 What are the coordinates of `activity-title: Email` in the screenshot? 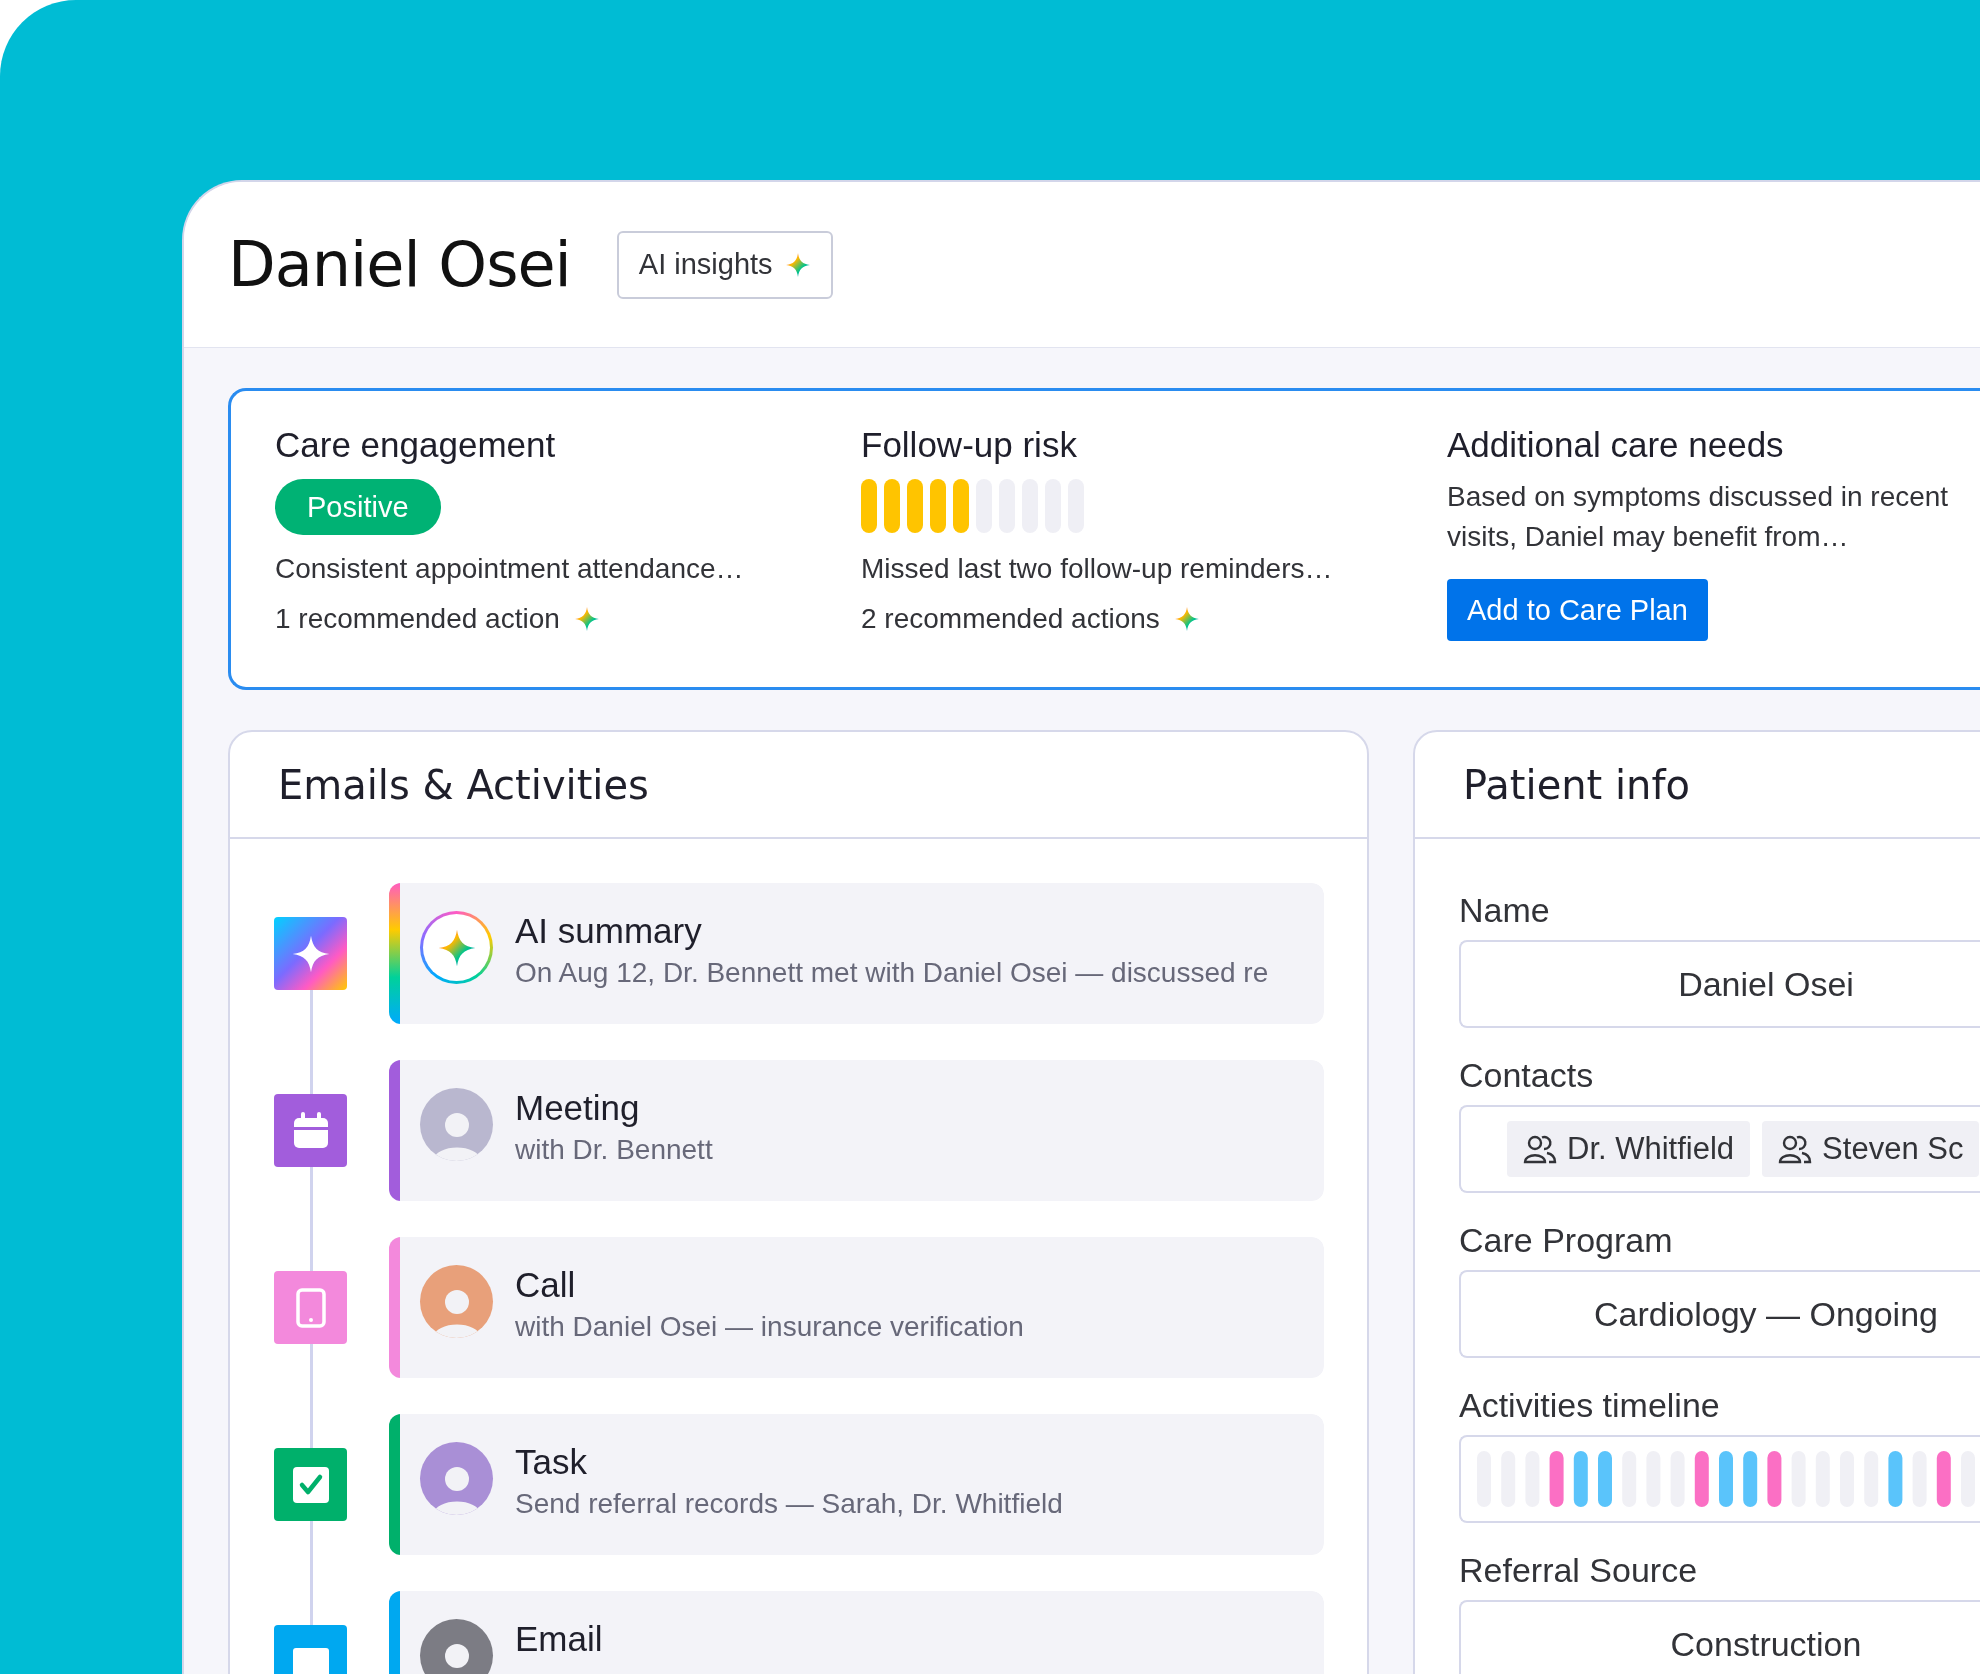 It's located at (559, 1639).